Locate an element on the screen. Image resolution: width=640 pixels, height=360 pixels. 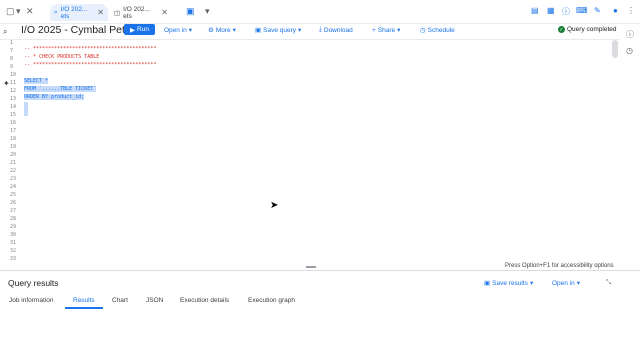
line-number: 7 is located at coordinates (12, 51).